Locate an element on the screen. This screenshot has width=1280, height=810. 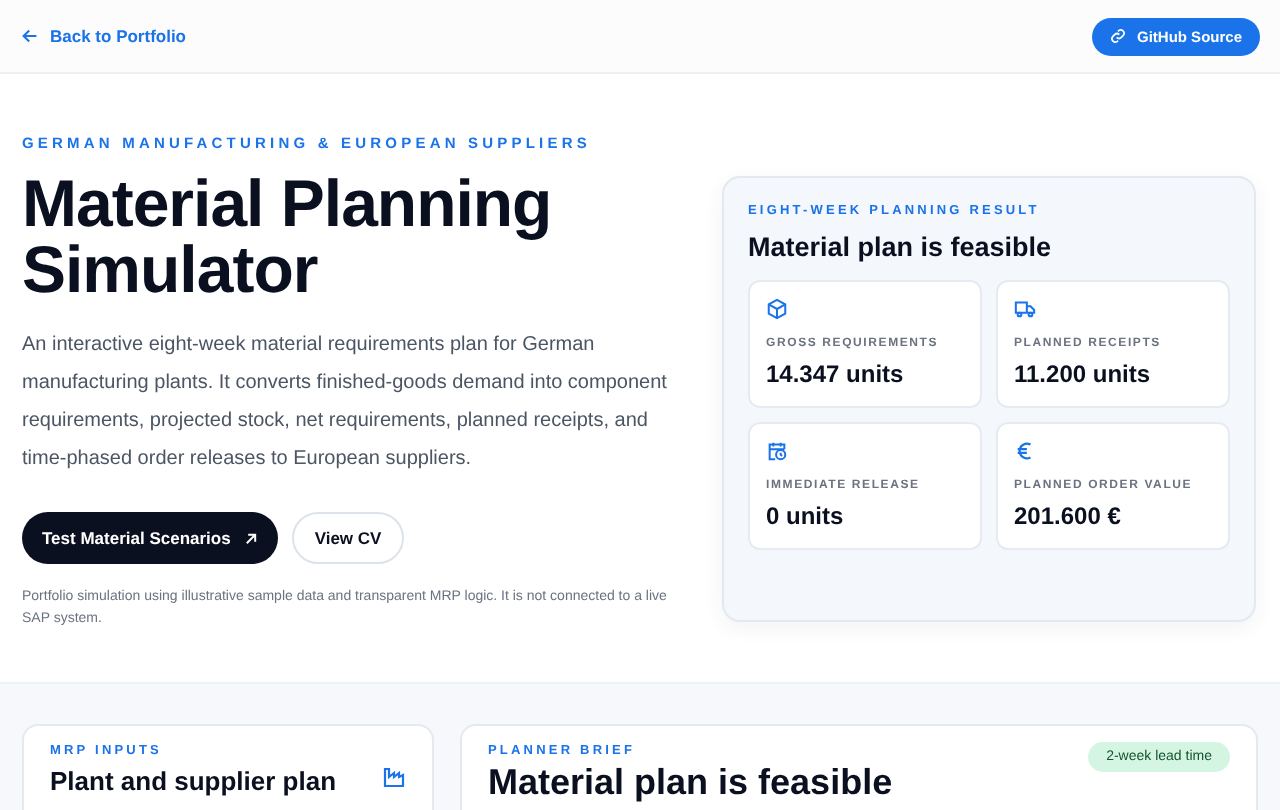
stat-value: 11.200 units is located at coordinates (1083, 374).